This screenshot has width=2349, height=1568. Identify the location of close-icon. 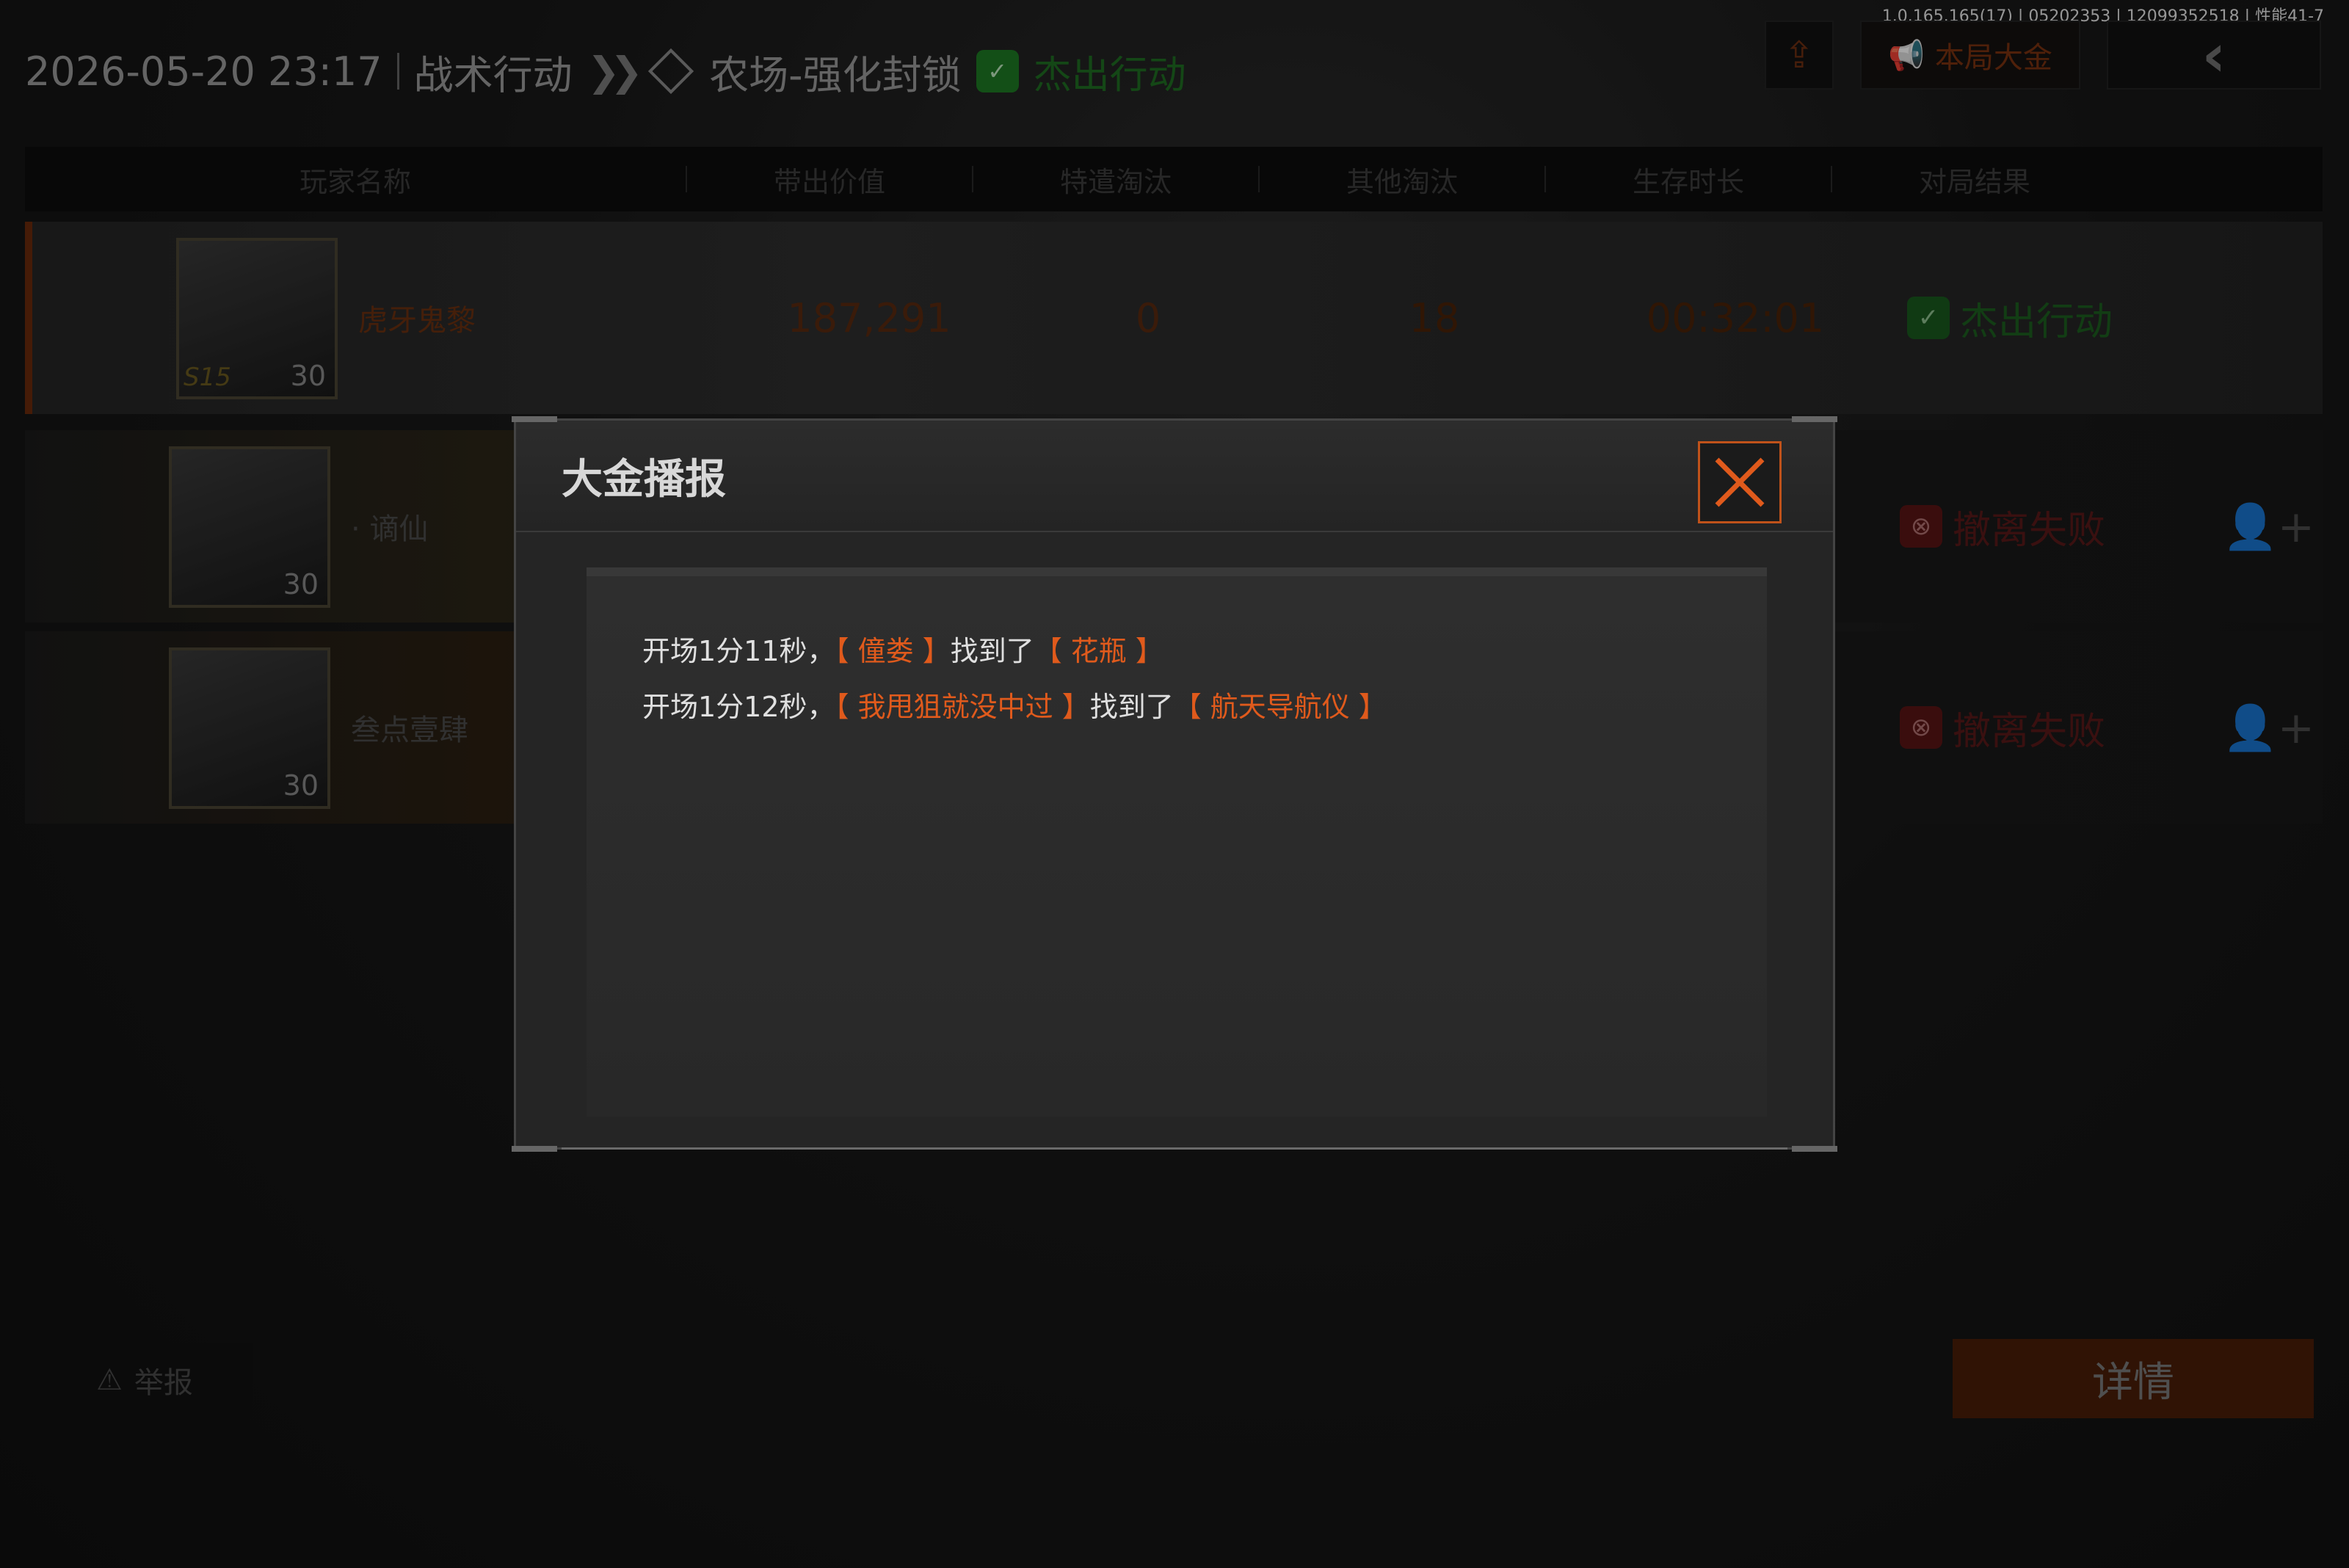
(1740, 482).